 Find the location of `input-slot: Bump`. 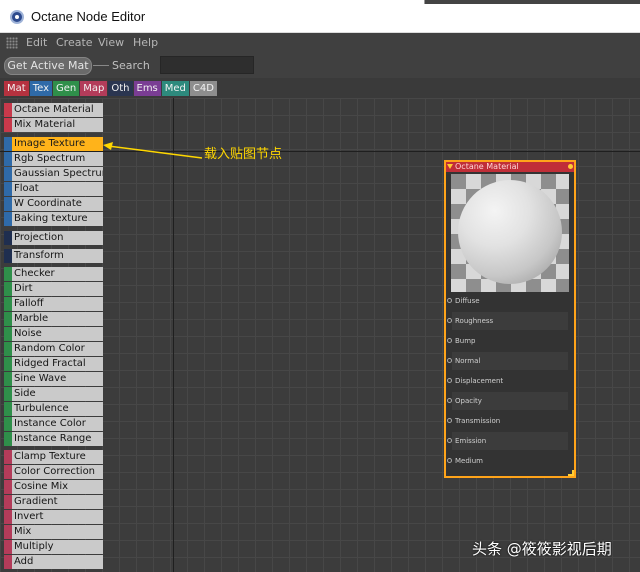

input-slot: Bump is located at coordinates (507, 341).